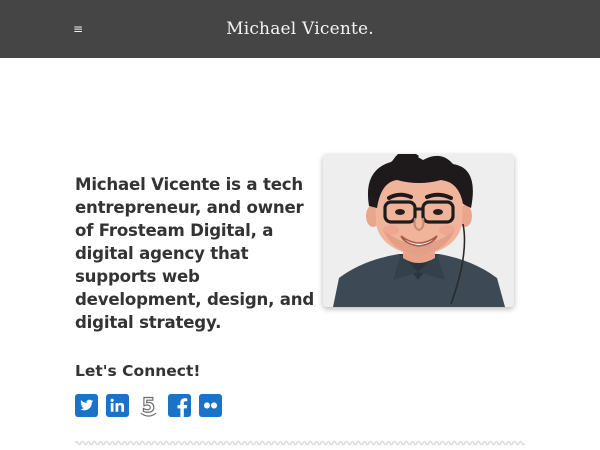  I want to click on wavy-divider, so click(300, 443).